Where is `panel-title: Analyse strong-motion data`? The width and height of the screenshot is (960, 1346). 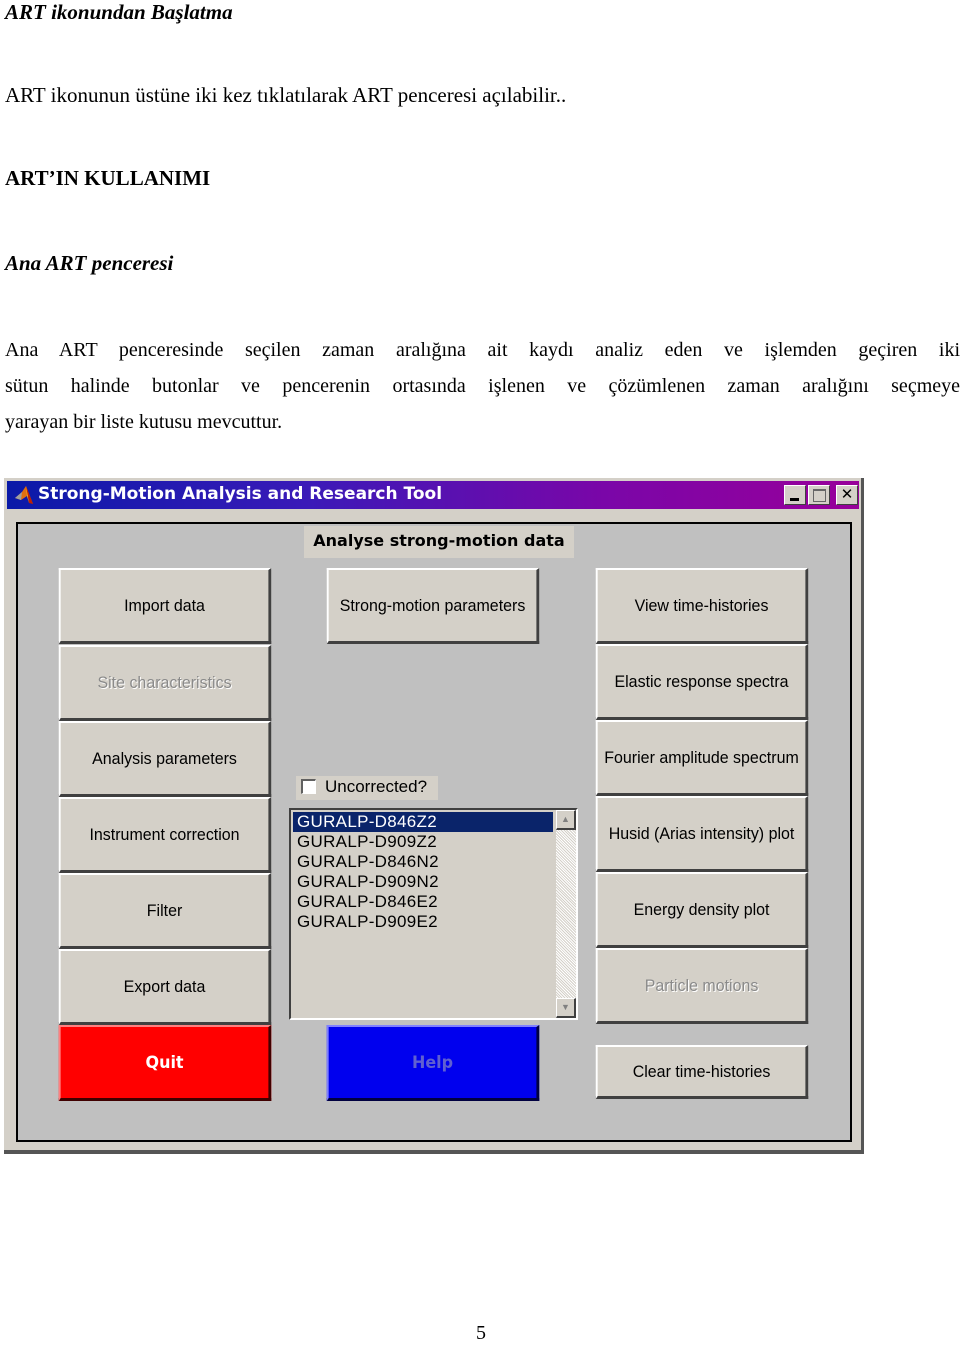 panel-title: Analyse strong-motion data is located at coordinates (439, 542).